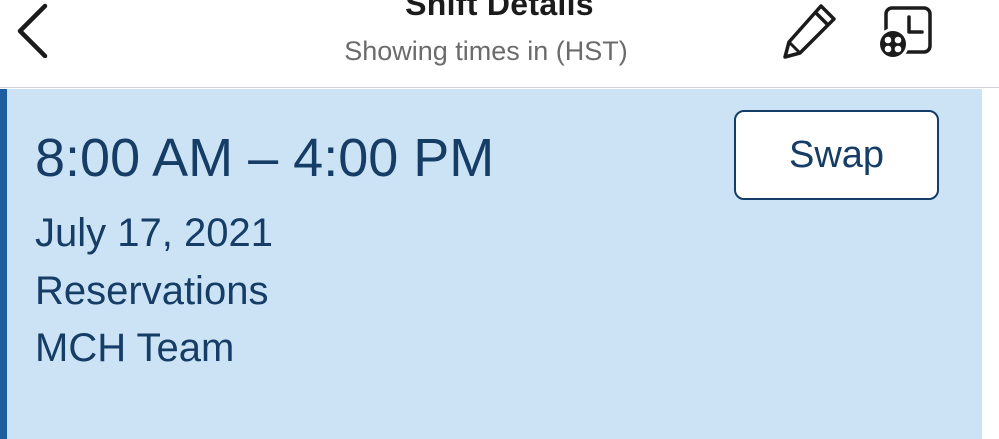  I want to click on accent-bar, so click(3, 264).